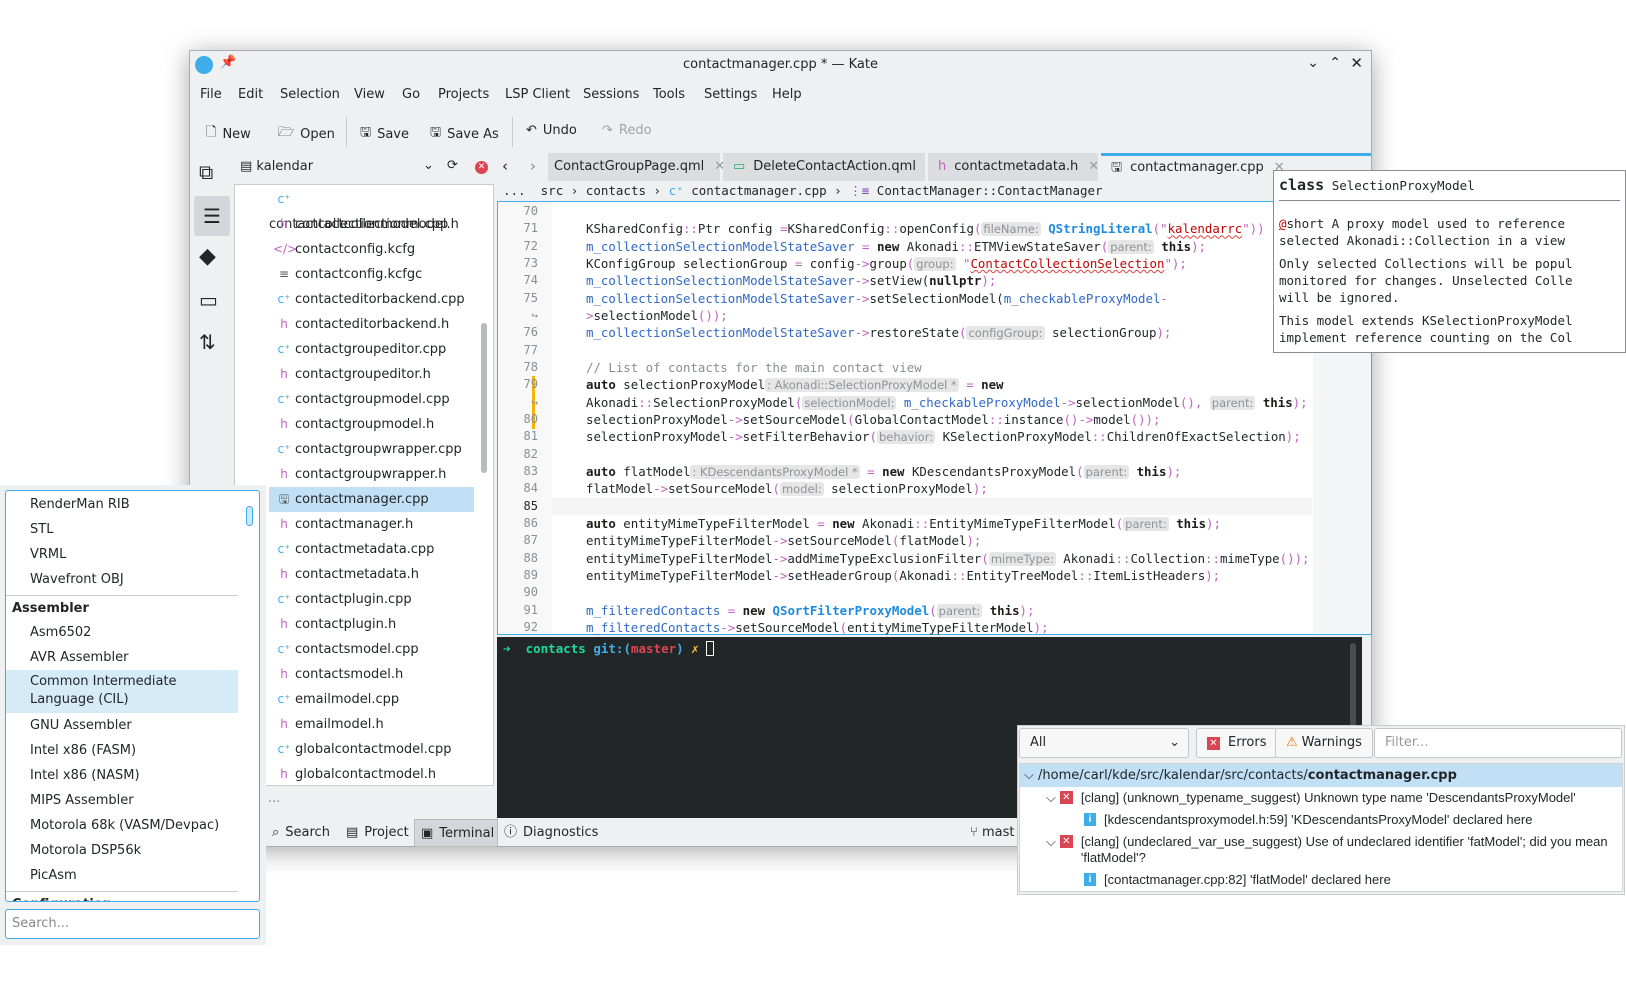  I want to click on menu-selection: Selection, so click(310, 94).